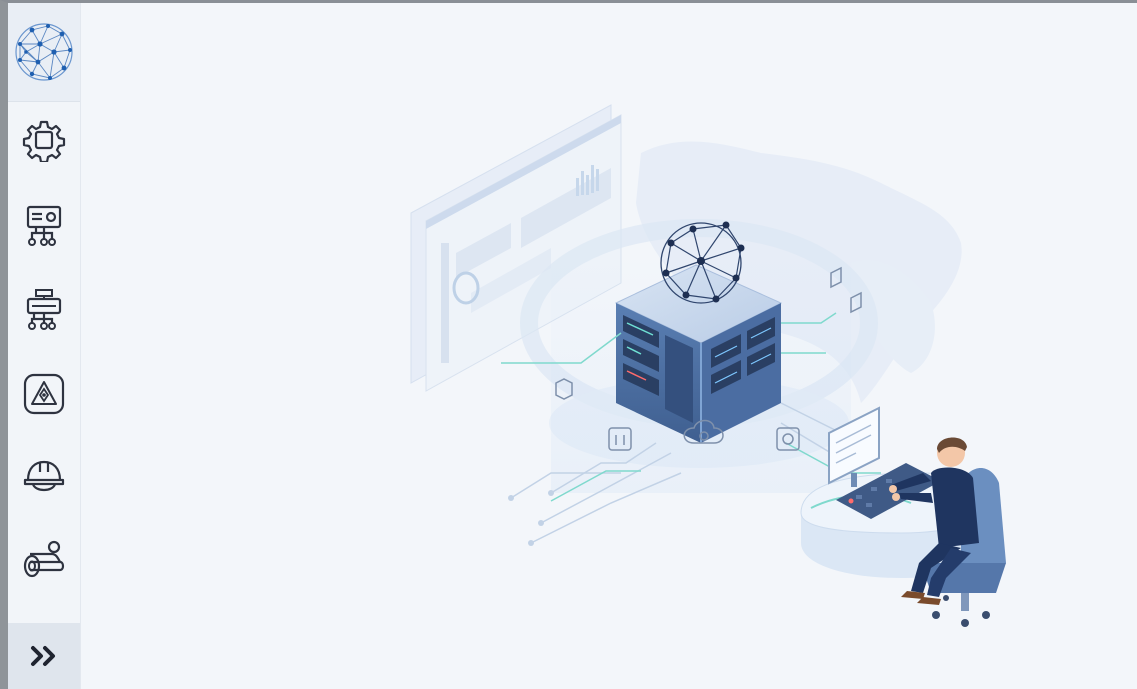 This screenshot has width=1137, height=689. I want to click on device-network-icon, so click(44, 225).